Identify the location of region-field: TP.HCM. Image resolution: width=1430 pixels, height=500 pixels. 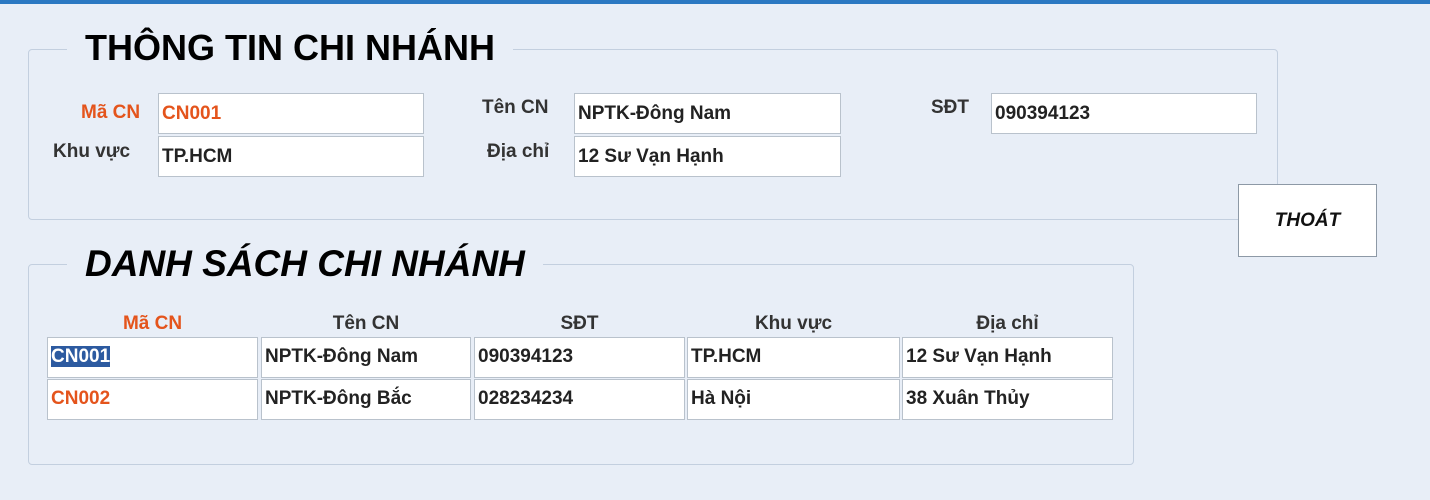
(291, 156).